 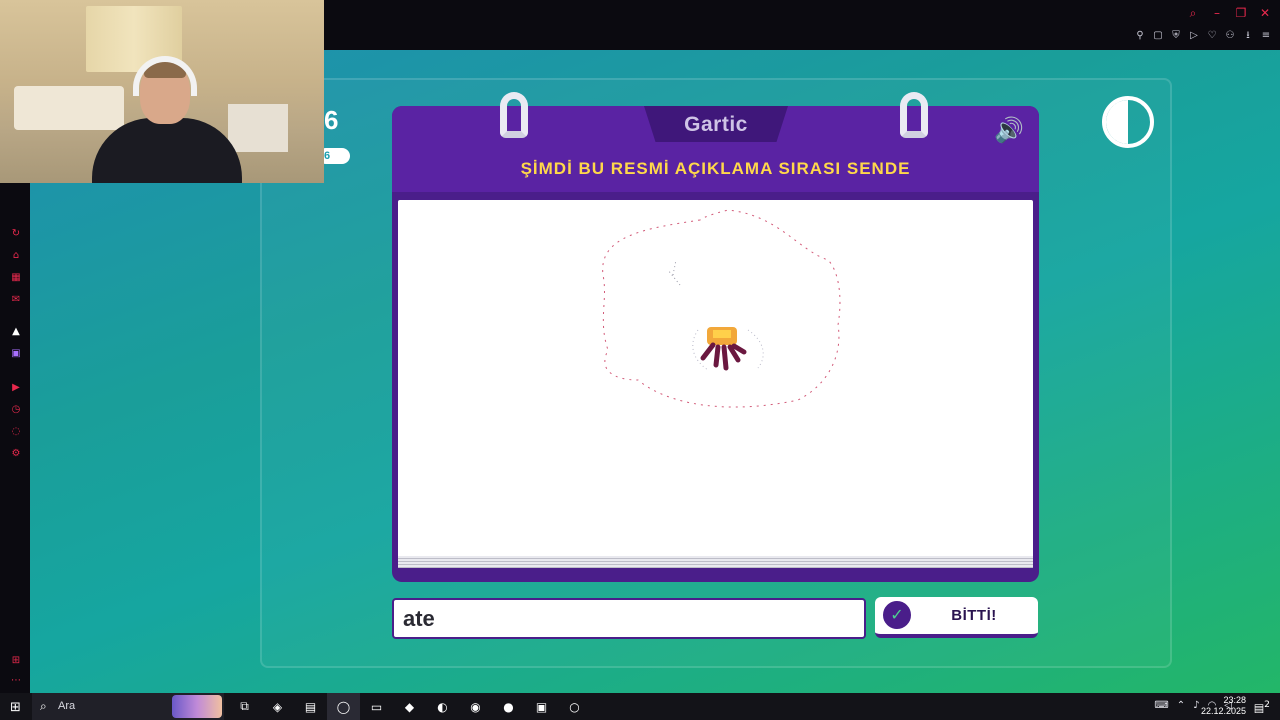 I want to click on done-button-label: BİTTİ!, so click(x=974, y=615).